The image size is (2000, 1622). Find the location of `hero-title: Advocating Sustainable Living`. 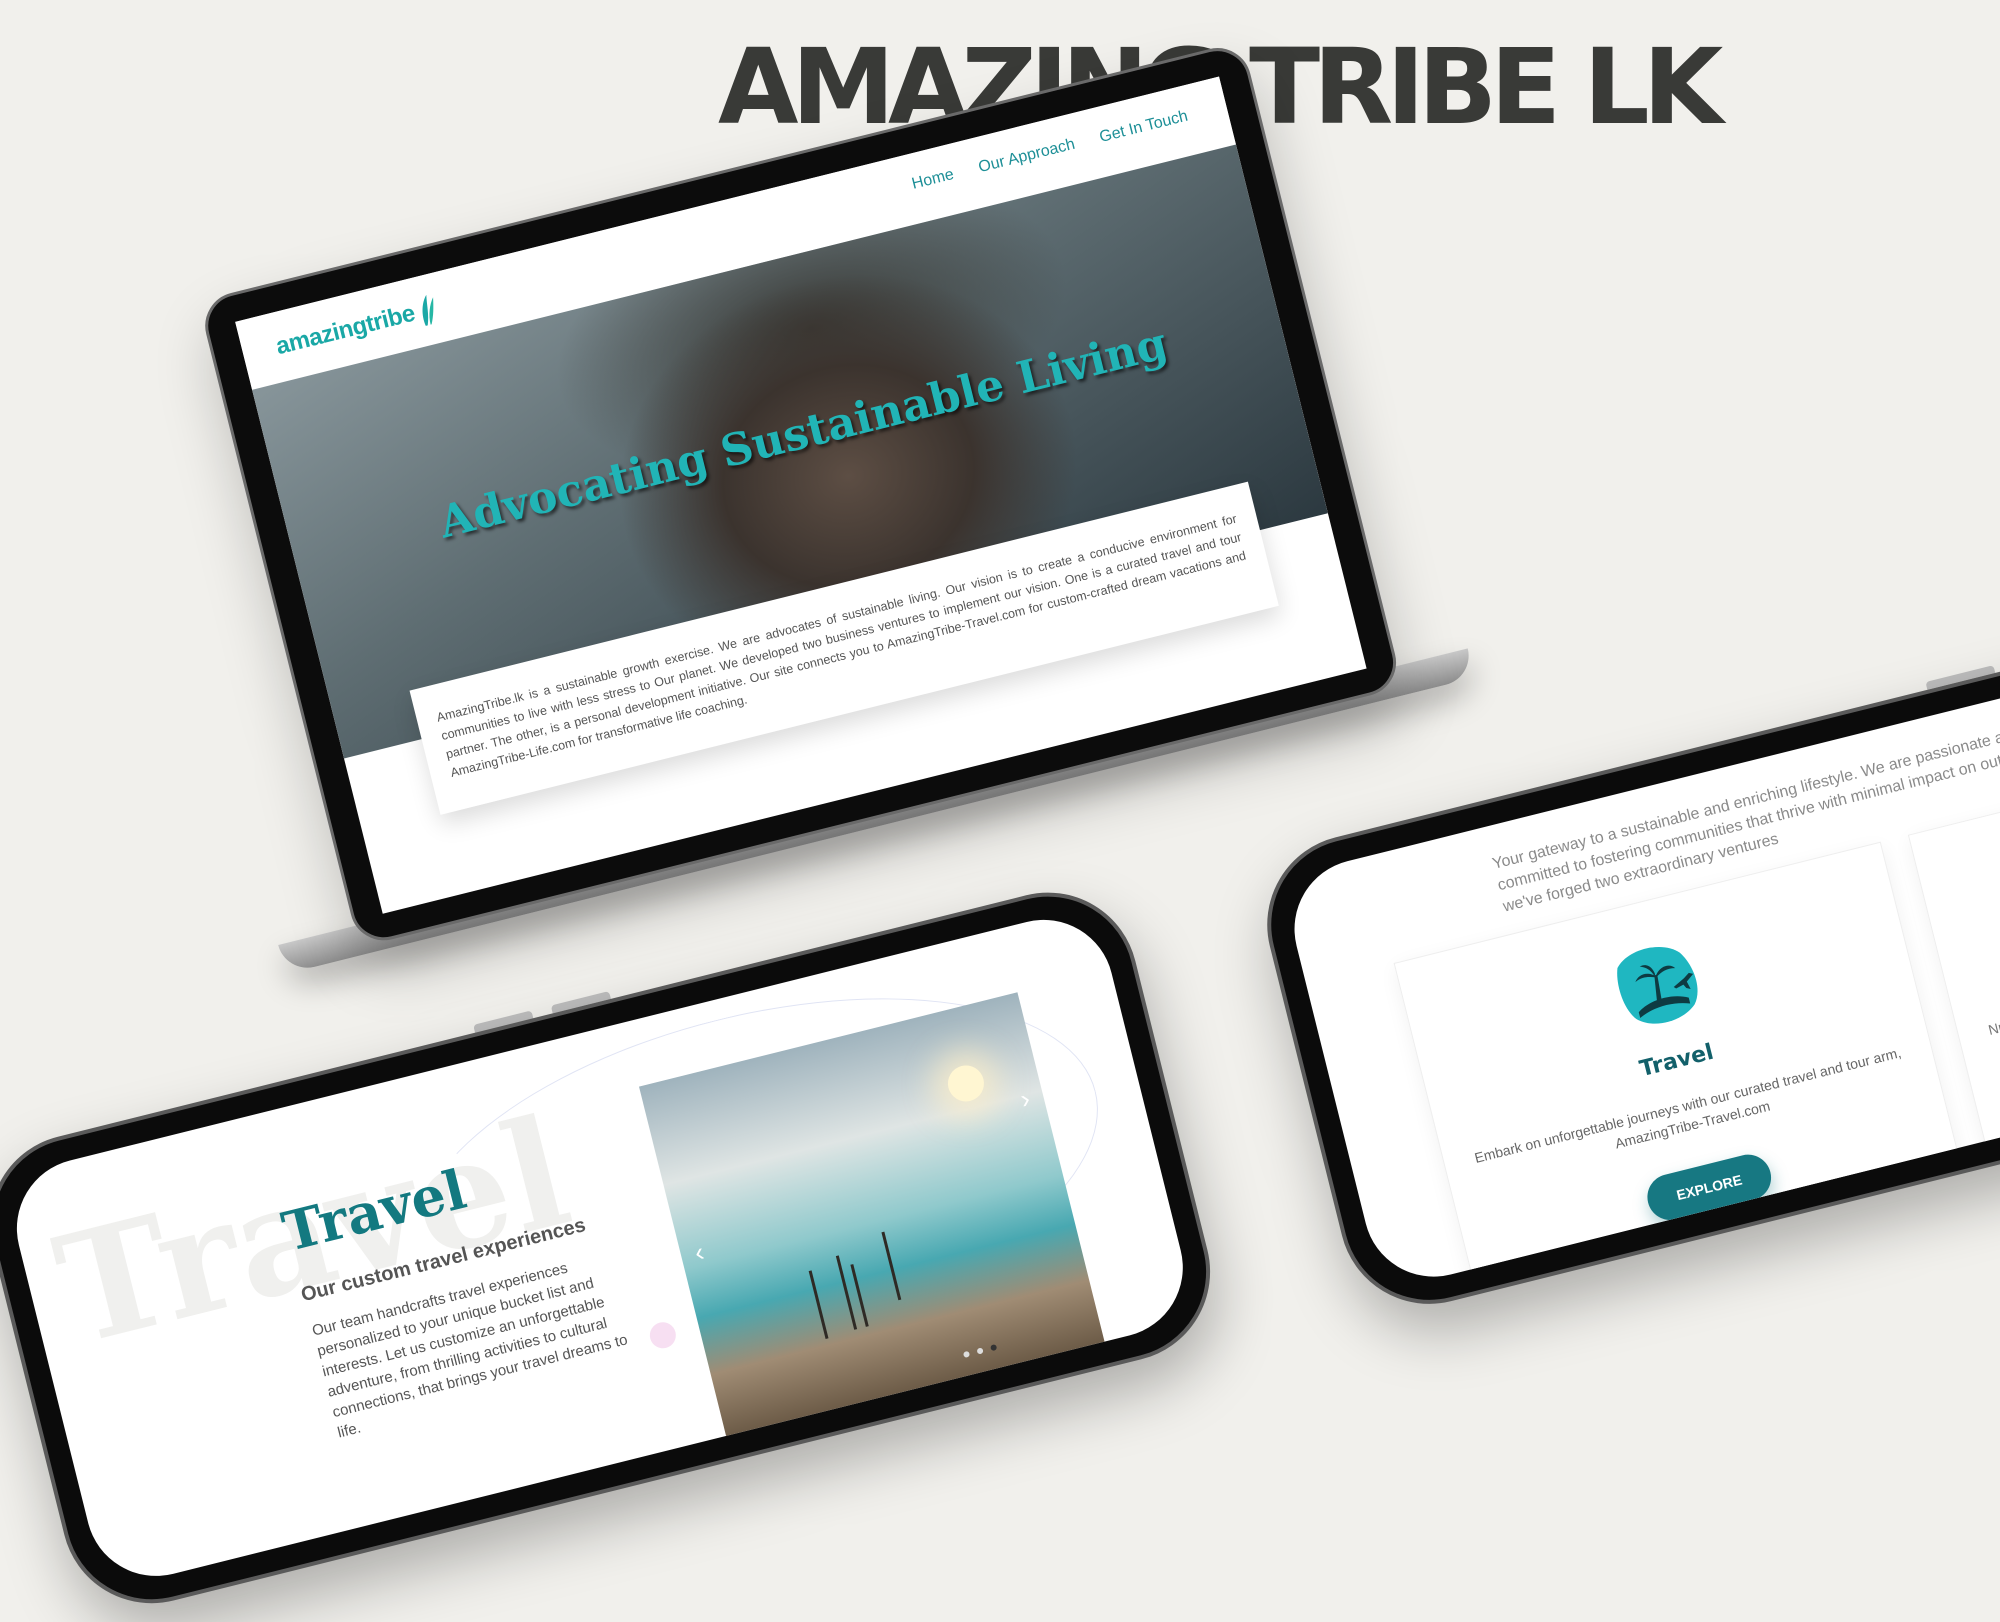

hero-title: Advocating Sustainable Living is located at coordinates (803, 433).